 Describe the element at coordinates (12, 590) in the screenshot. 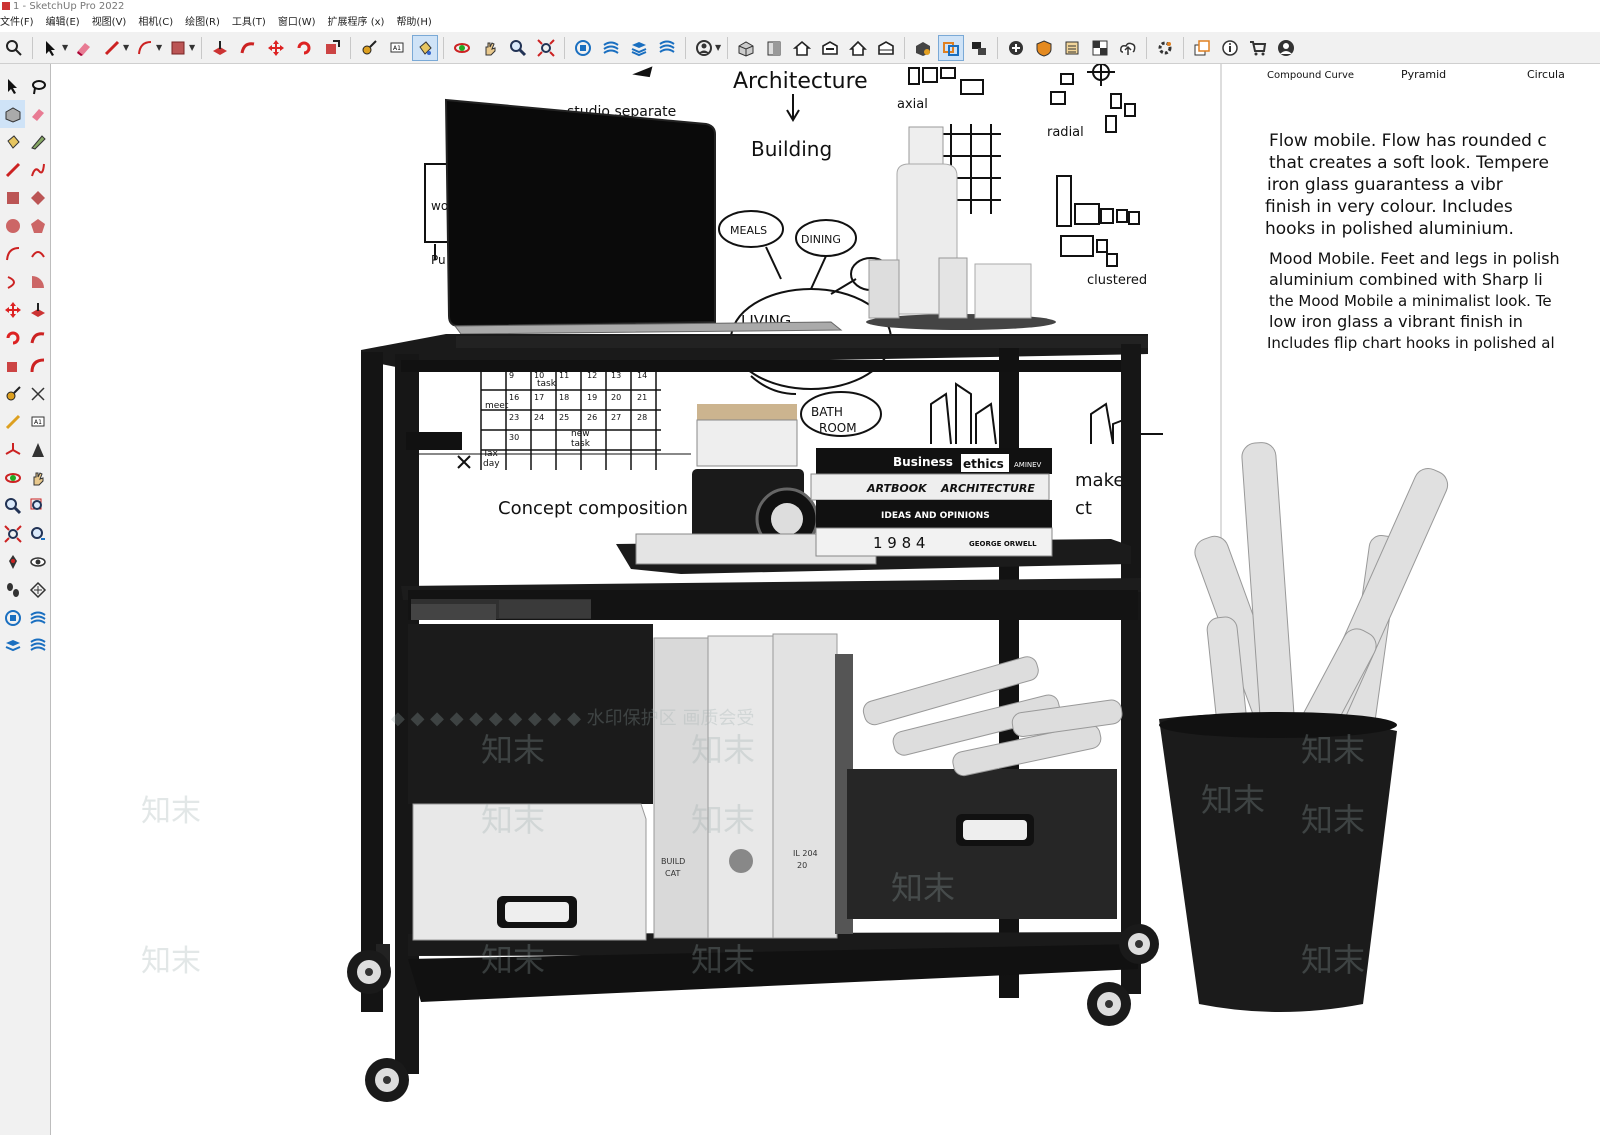

I see `walk-icon` at that location.